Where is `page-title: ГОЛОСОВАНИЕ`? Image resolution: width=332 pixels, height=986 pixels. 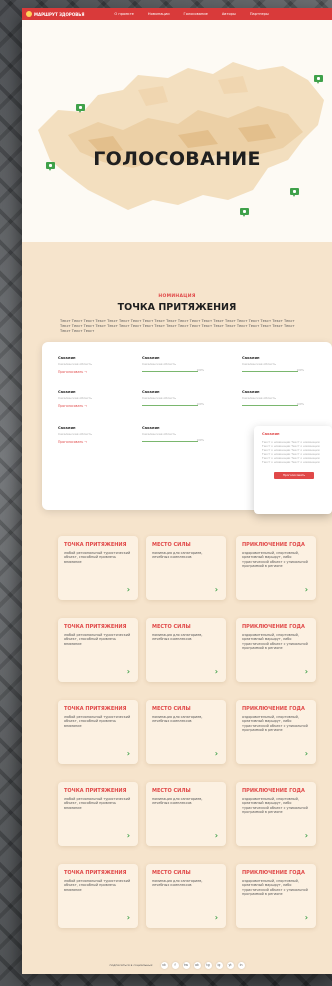
page-title: ГОЛОСОВАНИЕ is located at coordinates (177, 159).